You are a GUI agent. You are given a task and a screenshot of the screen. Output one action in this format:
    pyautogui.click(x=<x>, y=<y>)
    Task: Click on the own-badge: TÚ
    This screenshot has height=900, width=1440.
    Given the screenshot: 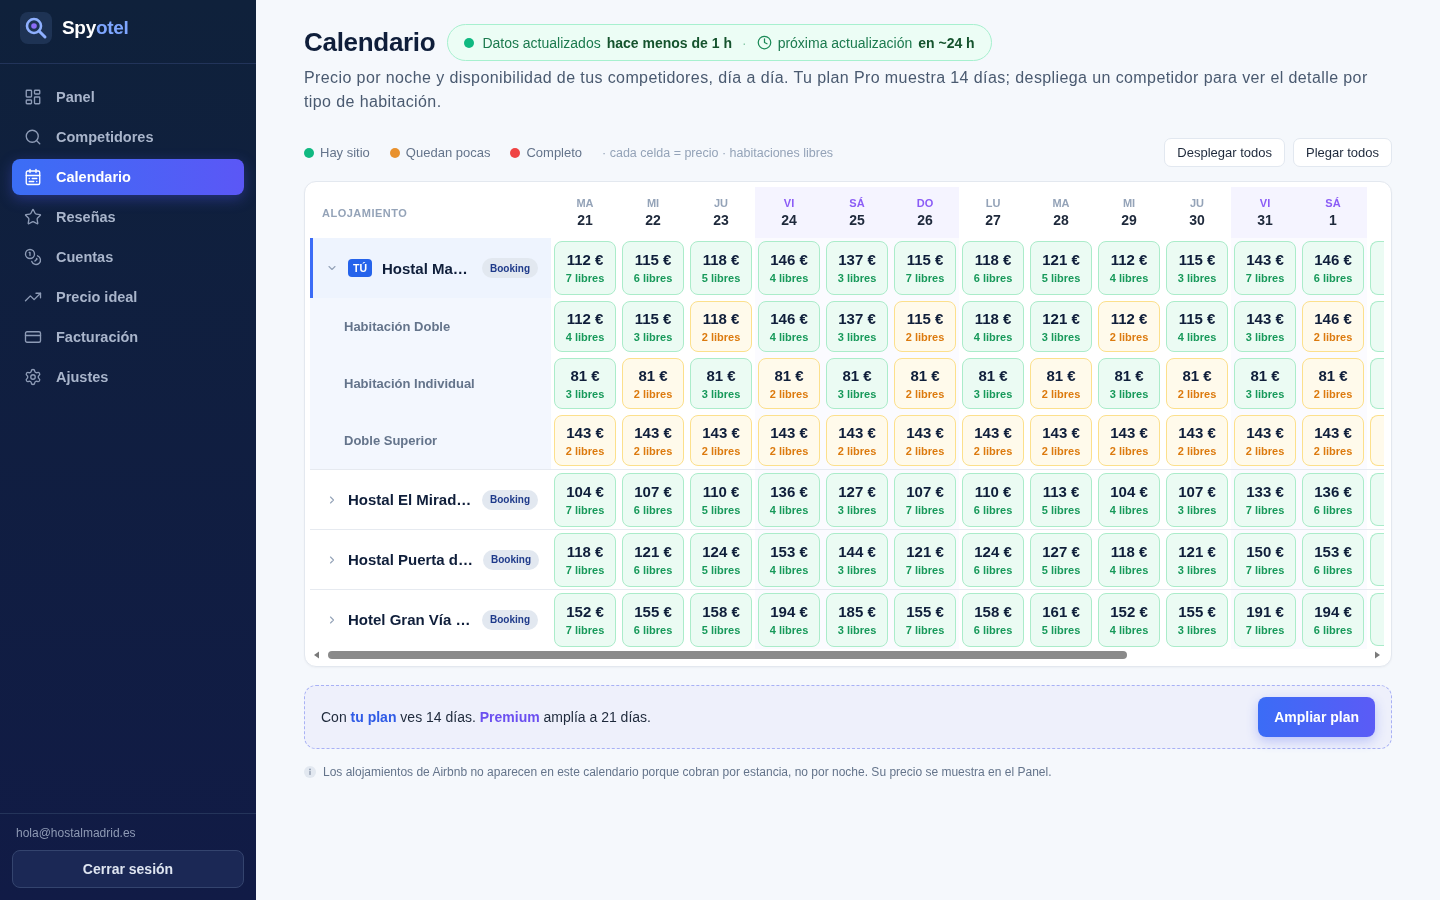 What is the action you would take?
    pyautogui.click(x=360, y=268)
    